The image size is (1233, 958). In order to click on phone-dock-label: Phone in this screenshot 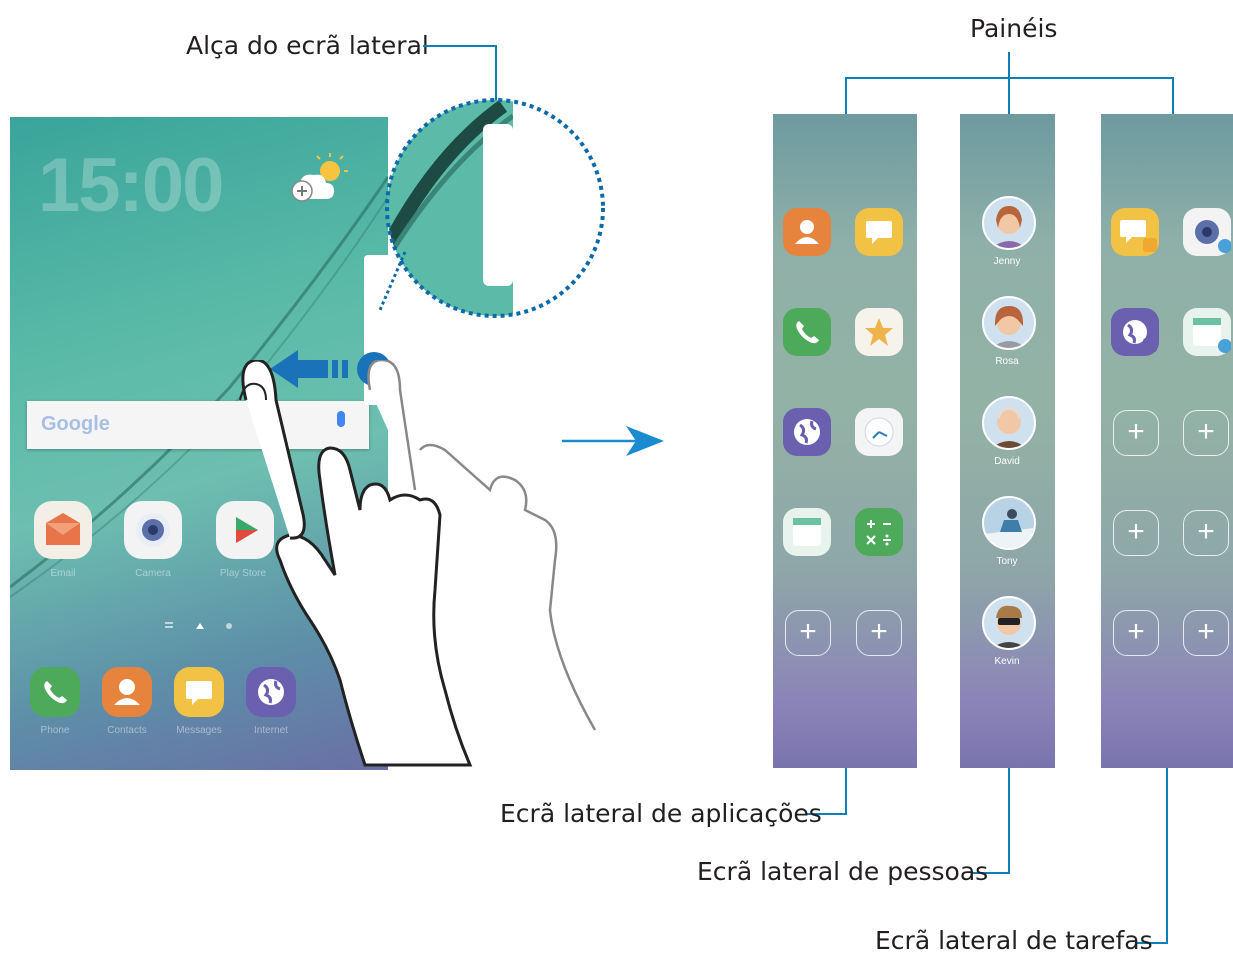, I will do `click(55, 730)`.